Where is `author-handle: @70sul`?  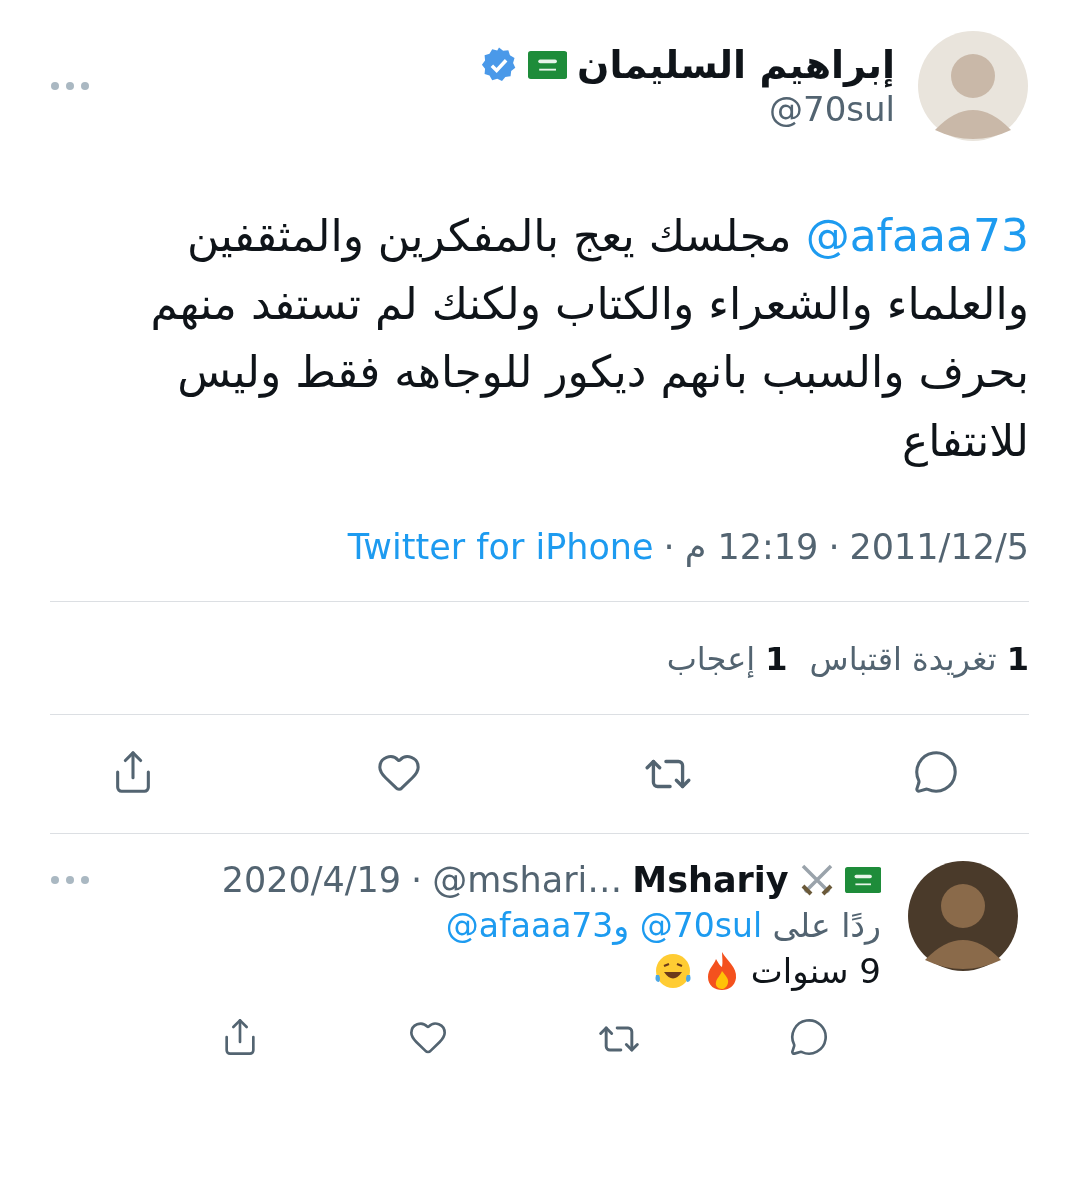 author-handle: @70sul is located at coordinates (832, 109).